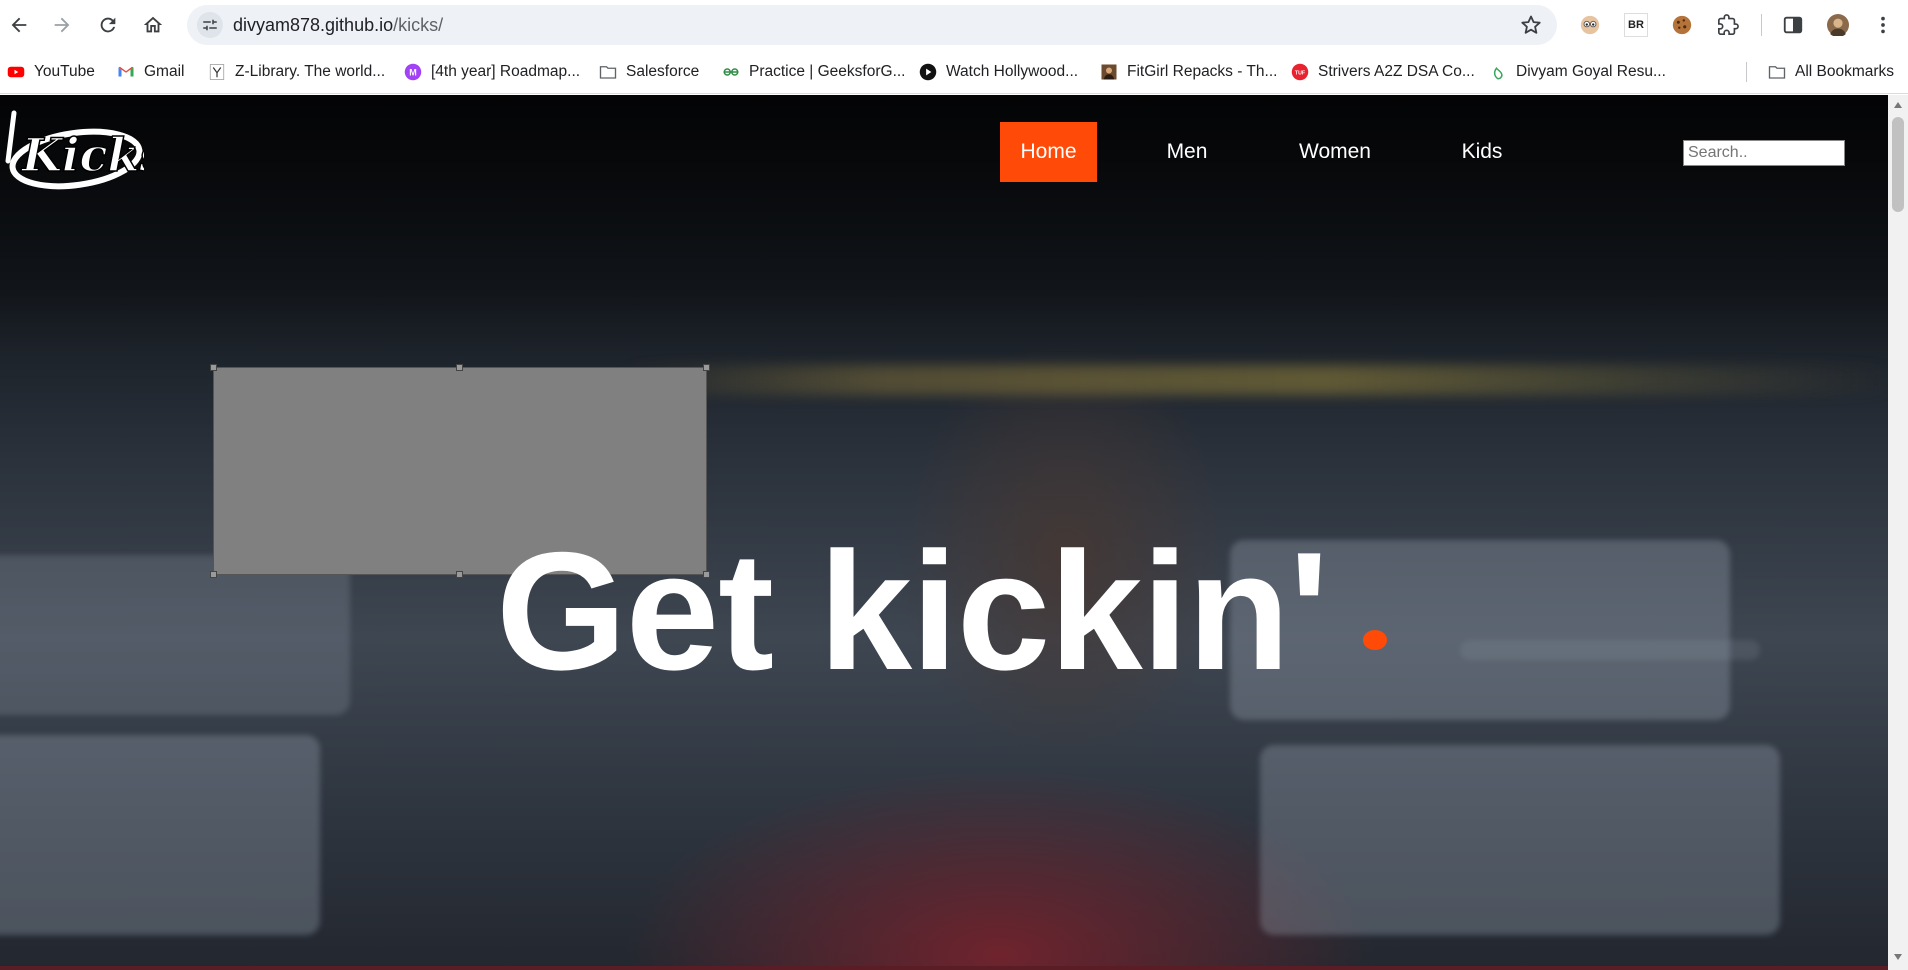  Describe the element at coordinates (1109, 72) in the screenshot. I see `fitgirl-icon` at that location.